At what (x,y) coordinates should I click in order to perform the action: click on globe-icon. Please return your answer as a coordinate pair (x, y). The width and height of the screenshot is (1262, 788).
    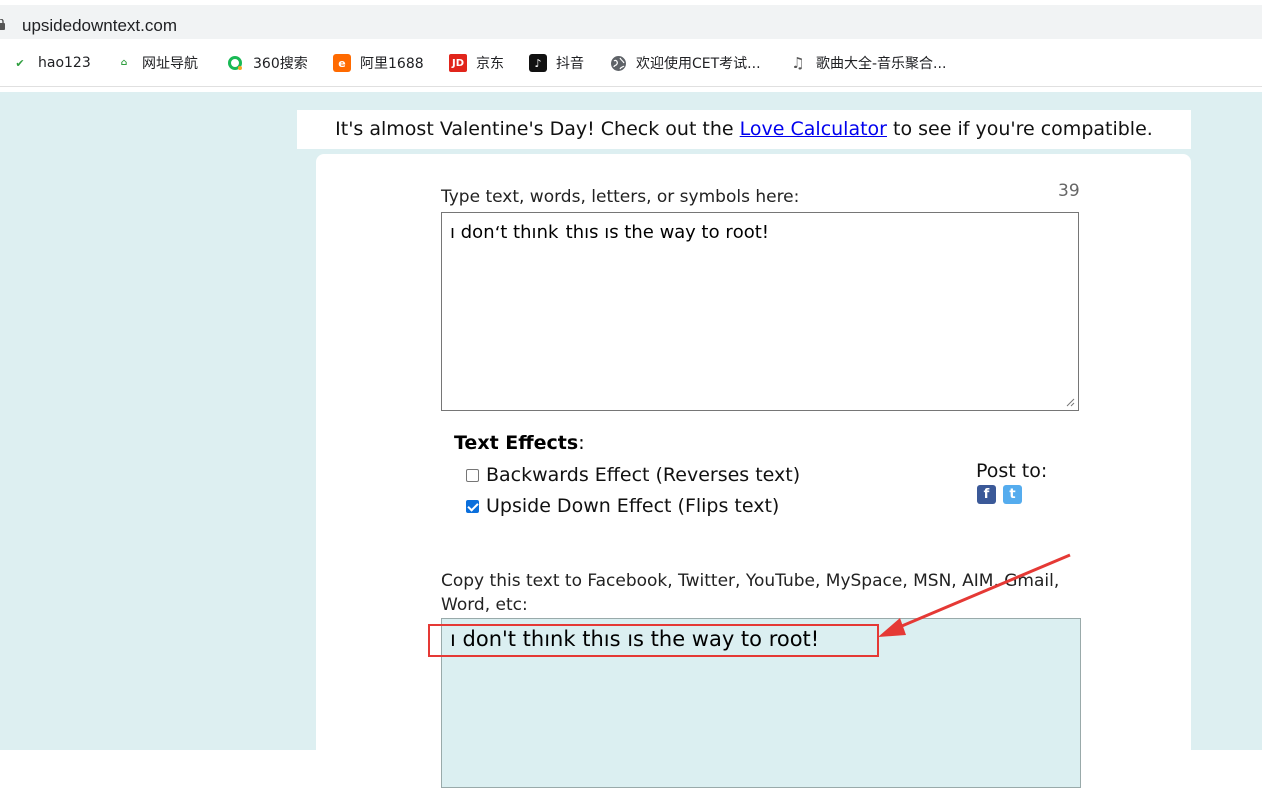
    Looking at the image, I should click on (618, 63).